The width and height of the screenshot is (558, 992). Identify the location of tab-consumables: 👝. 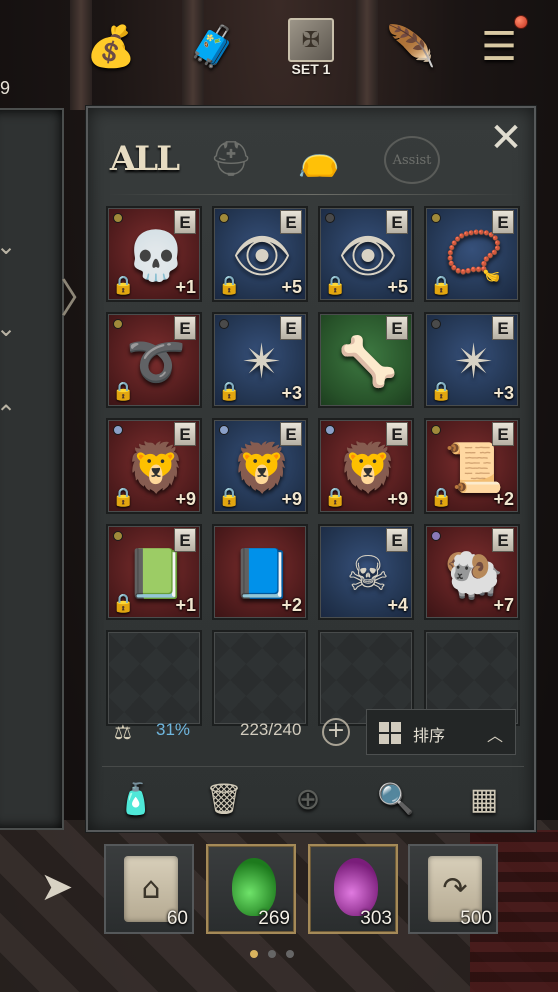
(319, 159).